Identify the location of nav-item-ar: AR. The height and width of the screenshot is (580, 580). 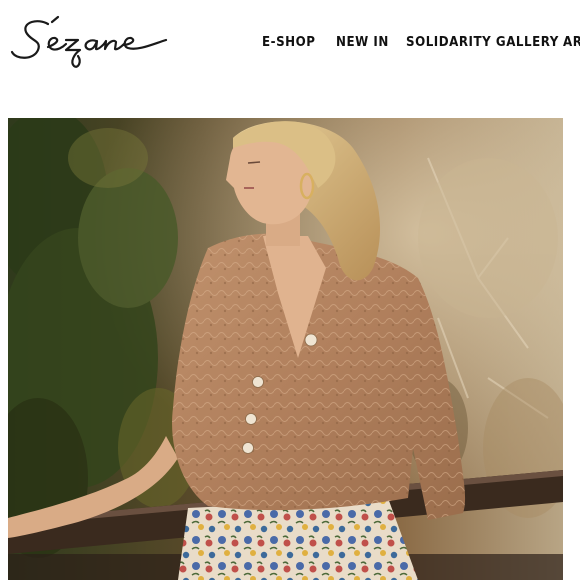
(571, 42).